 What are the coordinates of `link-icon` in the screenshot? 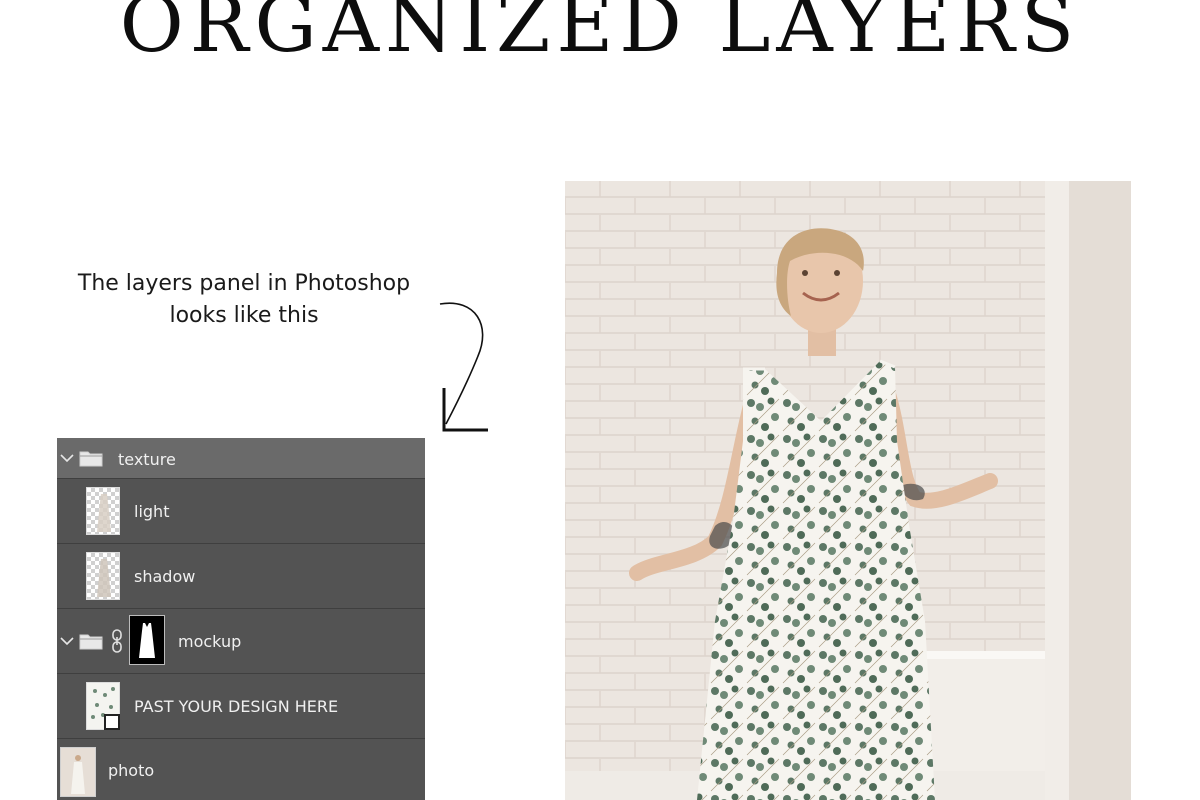 It's located at (117, 641).